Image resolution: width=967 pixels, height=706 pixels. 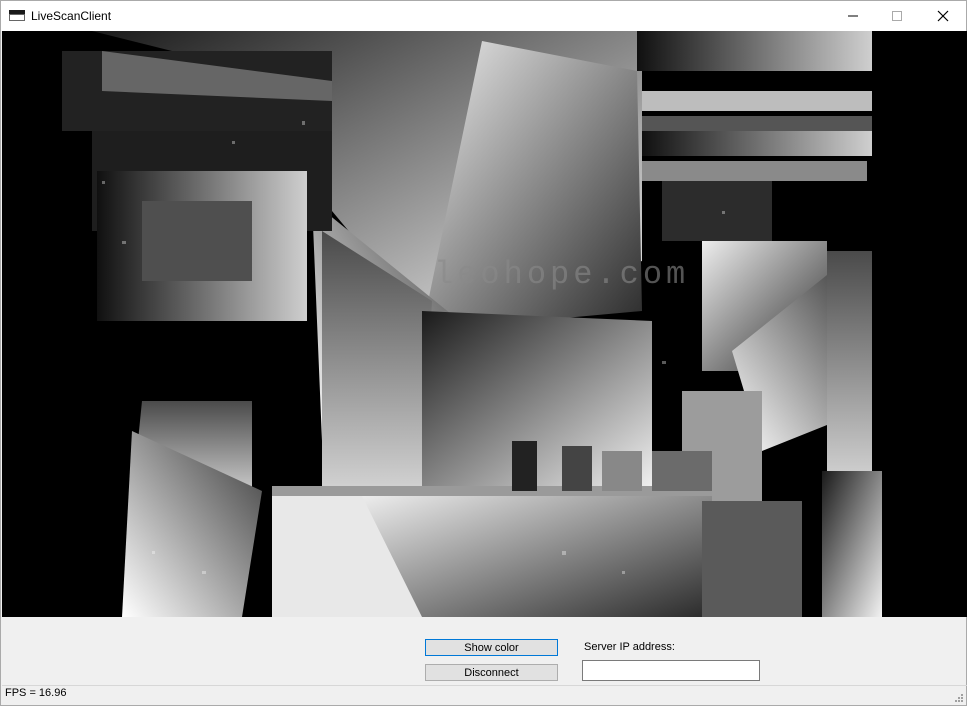 I want to click on disconnect-button: Disconnect, so click(x=491, y=672).